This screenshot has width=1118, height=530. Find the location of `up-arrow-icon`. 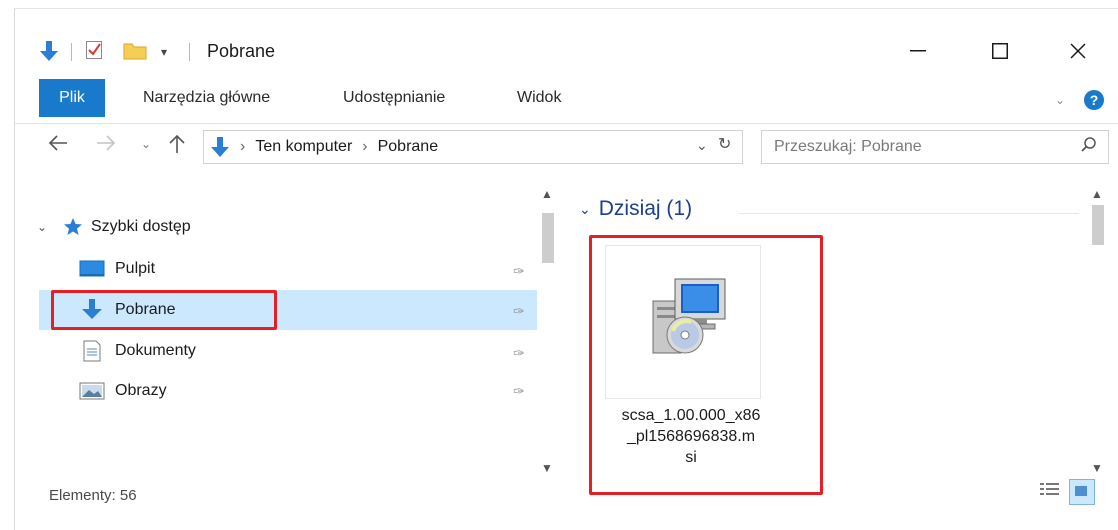

up-arrow-icon is located at coordinates (177, 146).